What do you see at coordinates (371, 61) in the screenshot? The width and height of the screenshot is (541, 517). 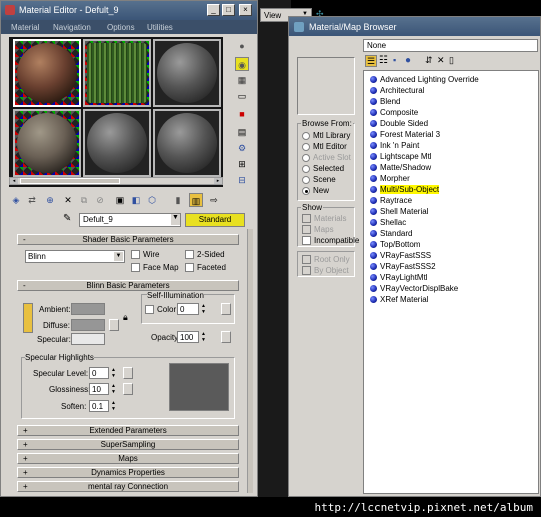 I see `view-list-icon: ☰` at bounding box center [371, 61].